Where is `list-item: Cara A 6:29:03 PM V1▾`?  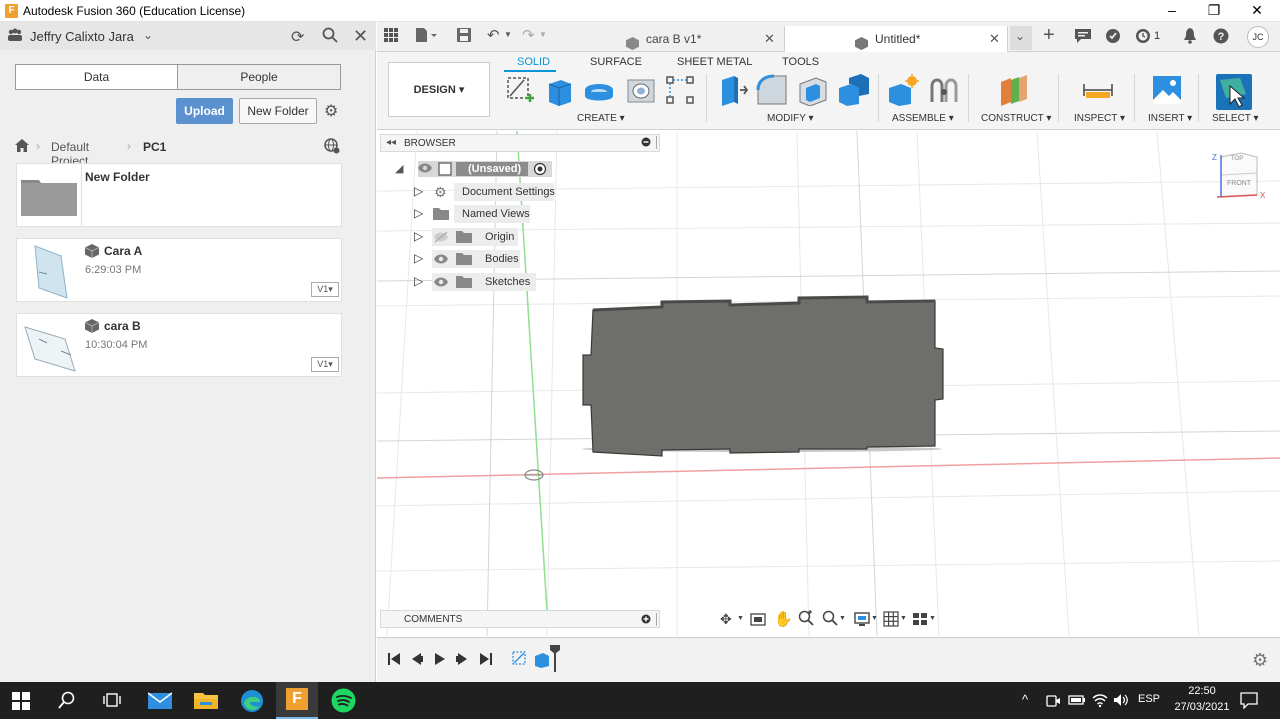 list-item: Cara A 6:29:03 PM V1▾ is located at coordinates (179, 270).